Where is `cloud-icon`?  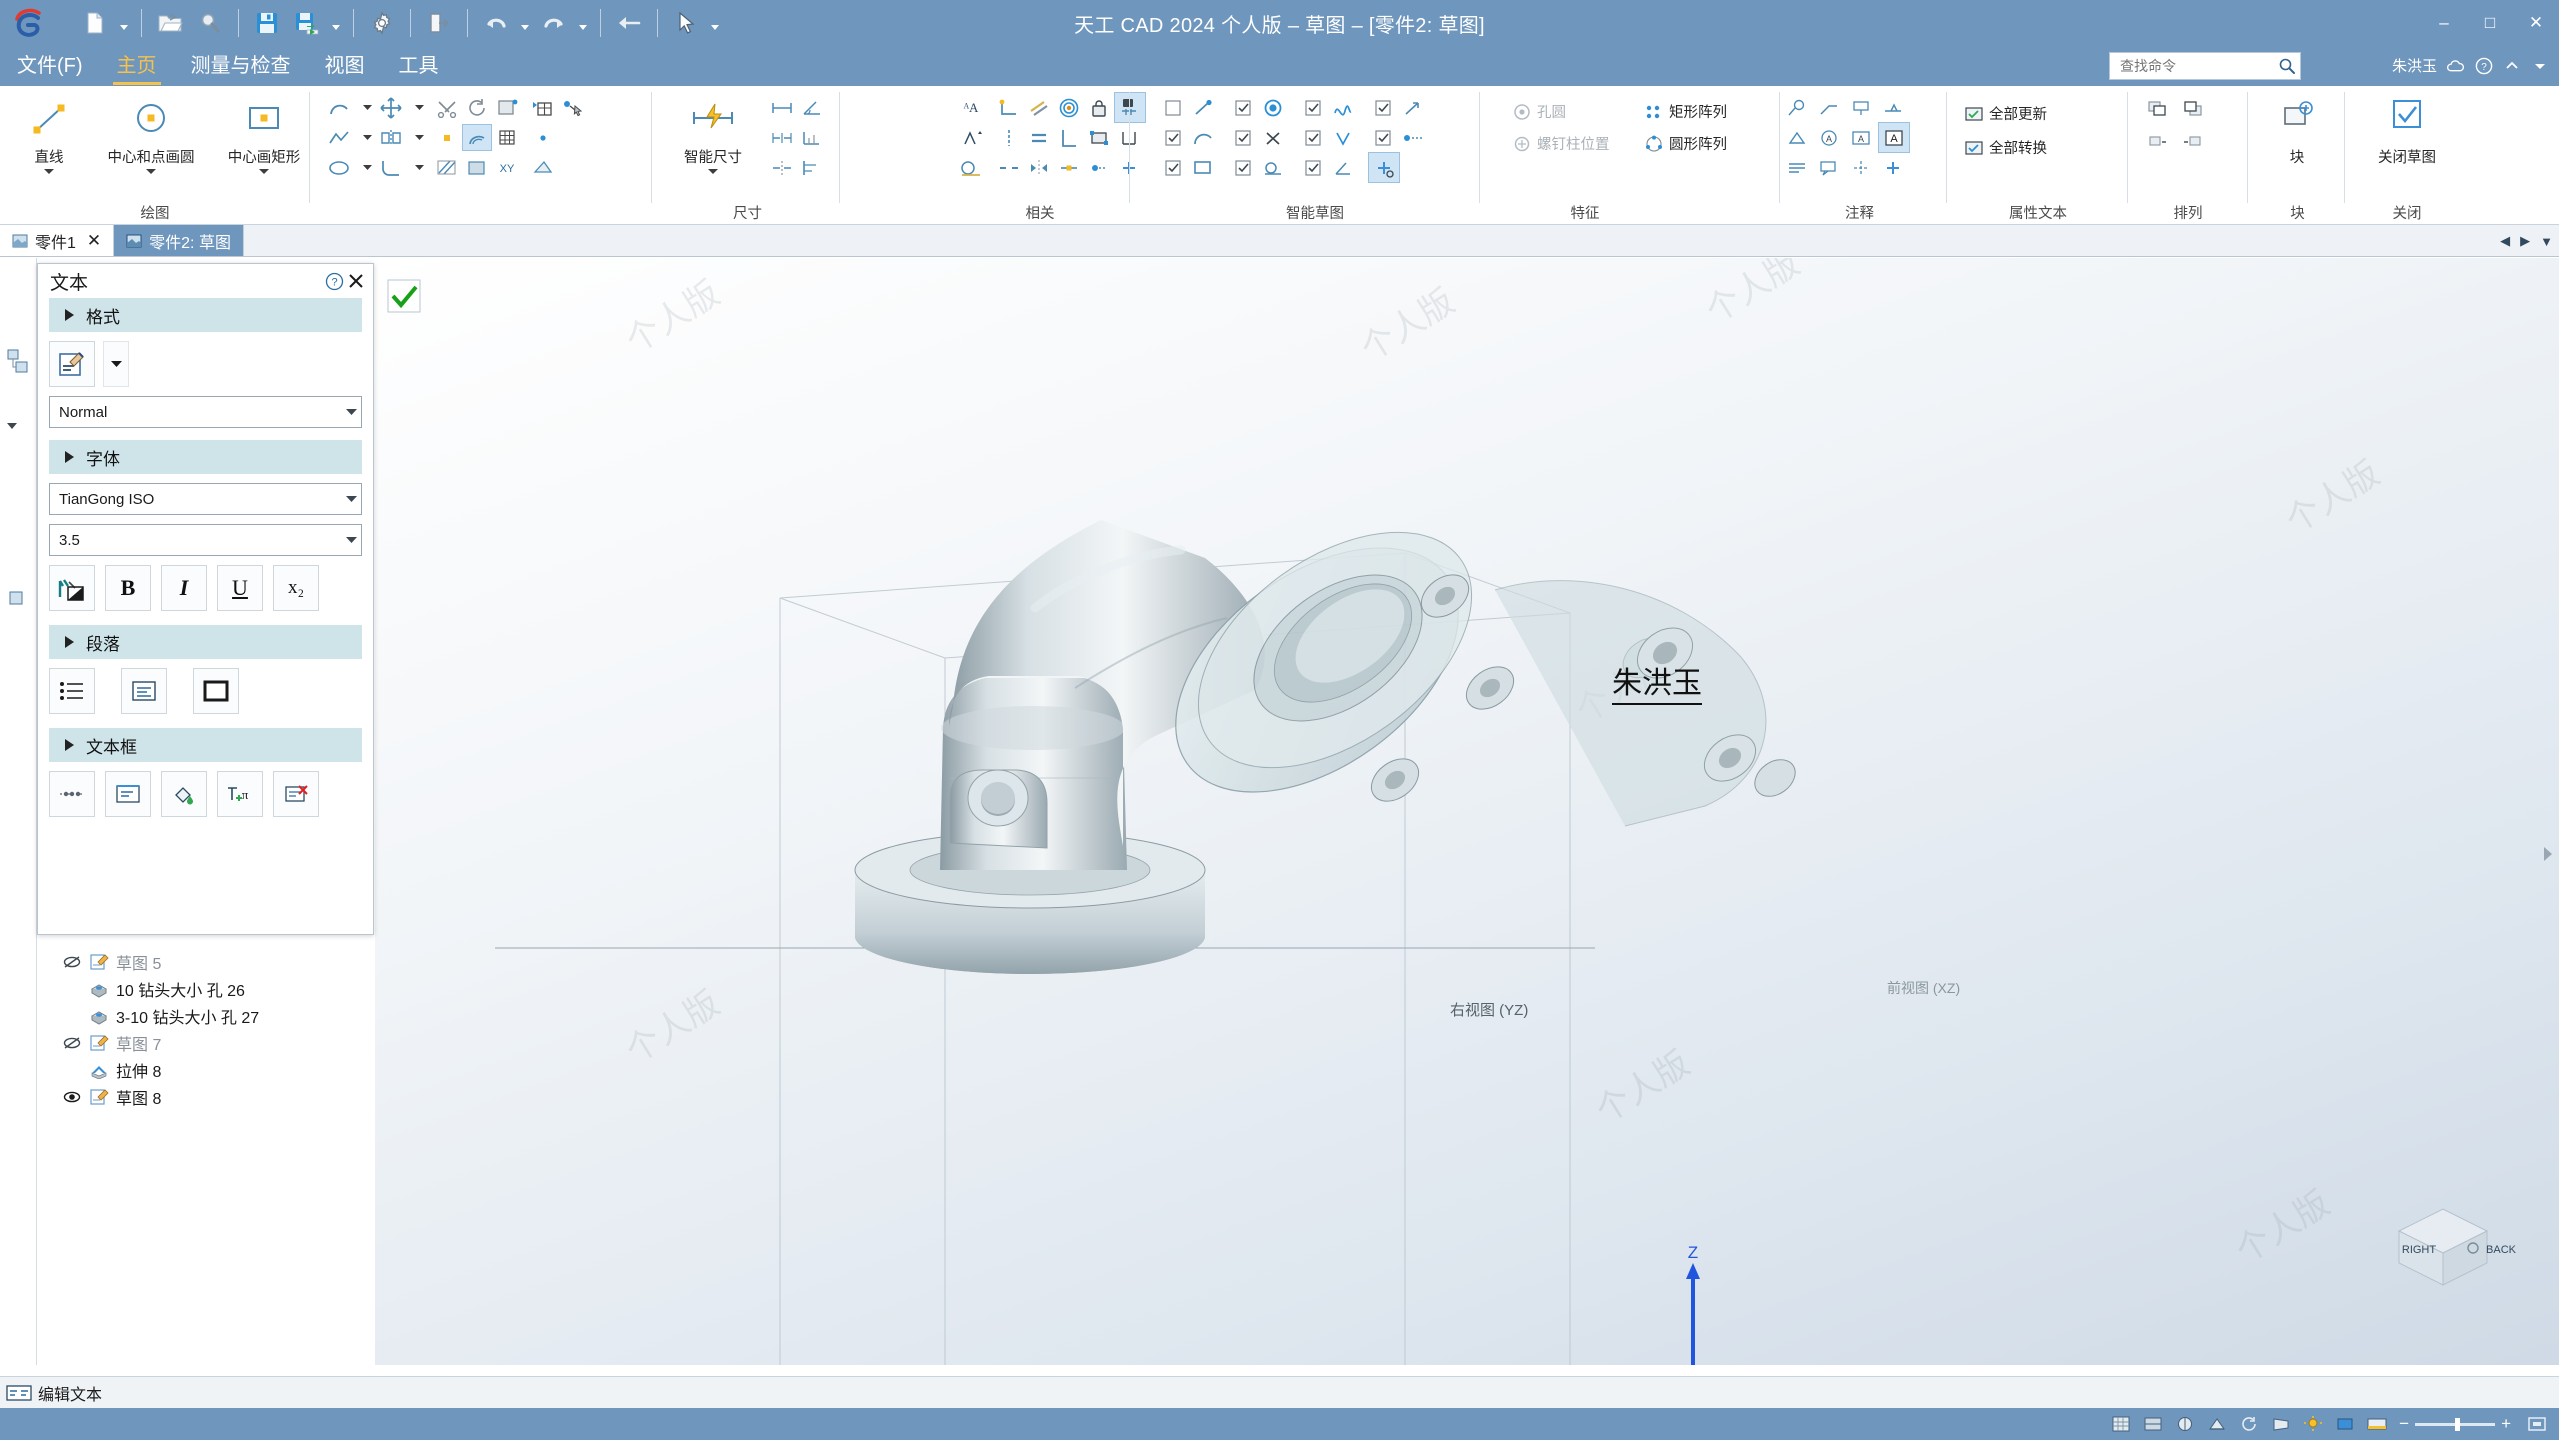 cloud-icon is located at coordinates (2455, 65).